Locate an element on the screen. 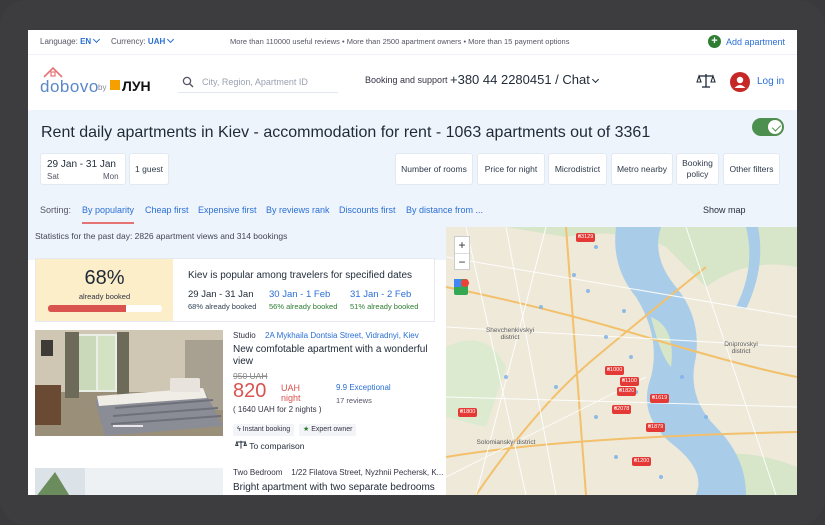 The height and width of the screenshot is (525, 825). phone-text: +380 44 2280451 / Chat is located at coordinates (520, 79).